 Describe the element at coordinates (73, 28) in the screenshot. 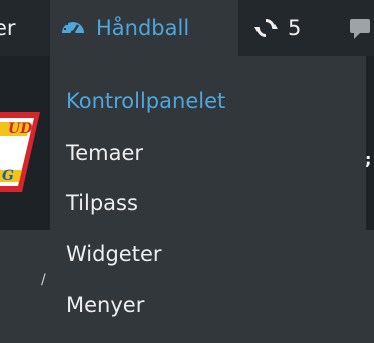

I see `dashboard-icon` at that location.